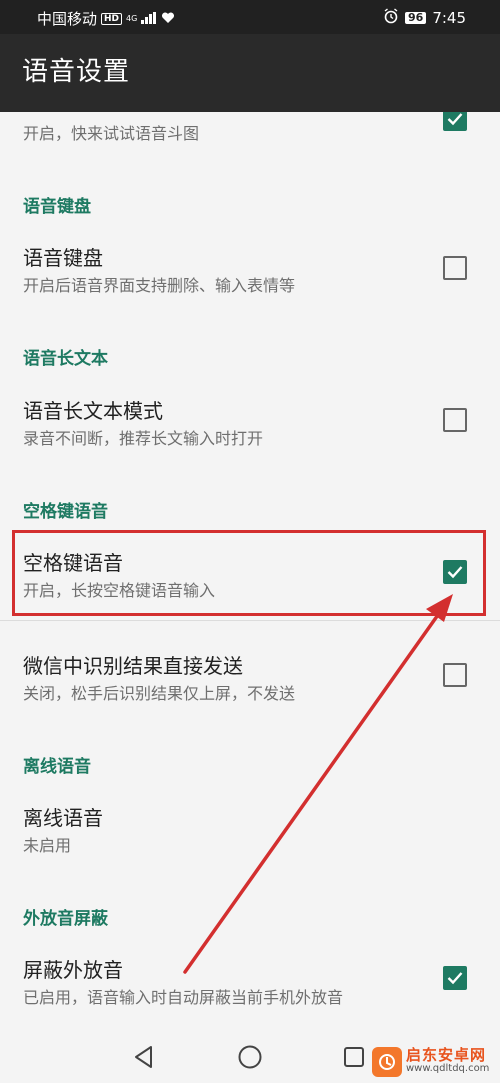  I want to click on space-voice-checkbox, so click(455, 572).